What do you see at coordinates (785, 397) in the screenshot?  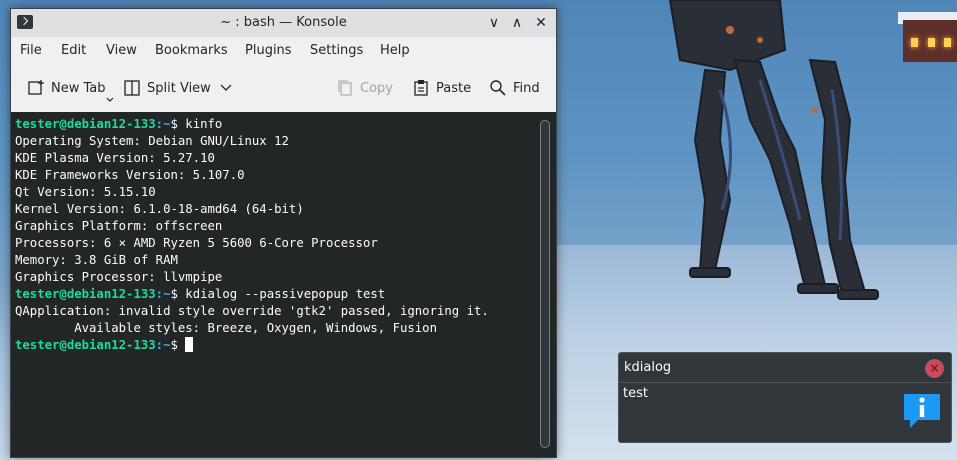 I see `kdialog-popup: kdialog × test` at bounding box center [785, 397].